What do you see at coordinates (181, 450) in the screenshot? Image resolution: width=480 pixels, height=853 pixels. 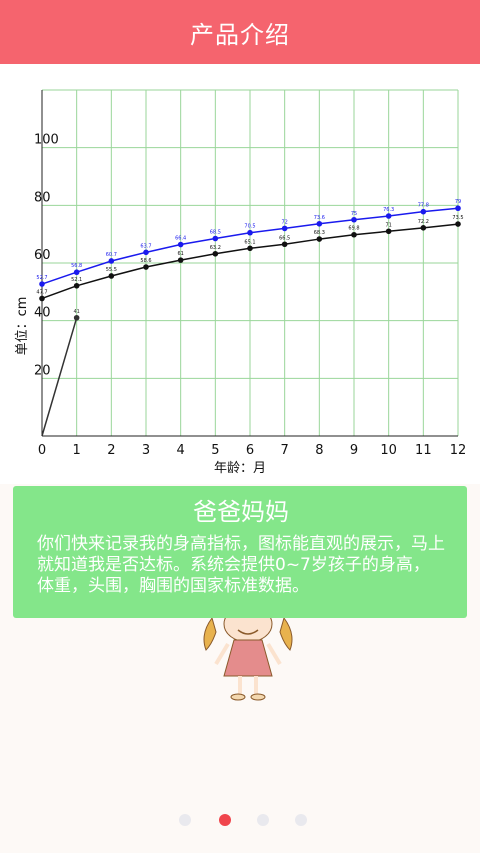 I see `x-tick-label: 4` at bounding box center [181, 450].